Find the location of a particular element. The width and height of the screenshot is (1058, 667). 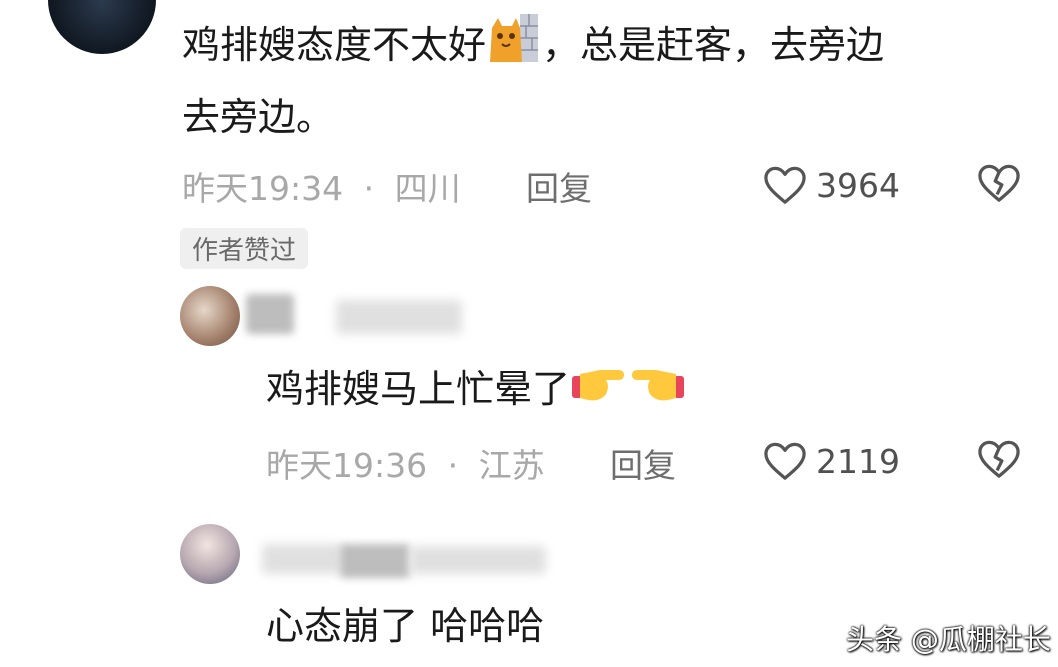

username-comment-2-extra is located at coordinates (399, 317).